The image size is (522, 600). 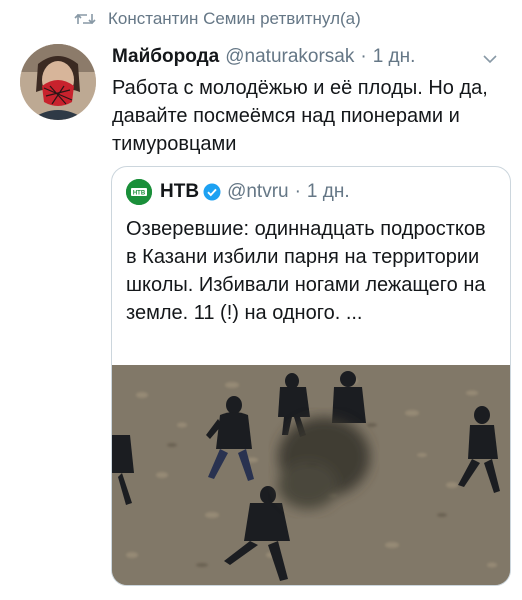 I want to click on quoted-tweet-header: НТВ НТВ @ntvru · 1 дн., so click(x=238, y=192).